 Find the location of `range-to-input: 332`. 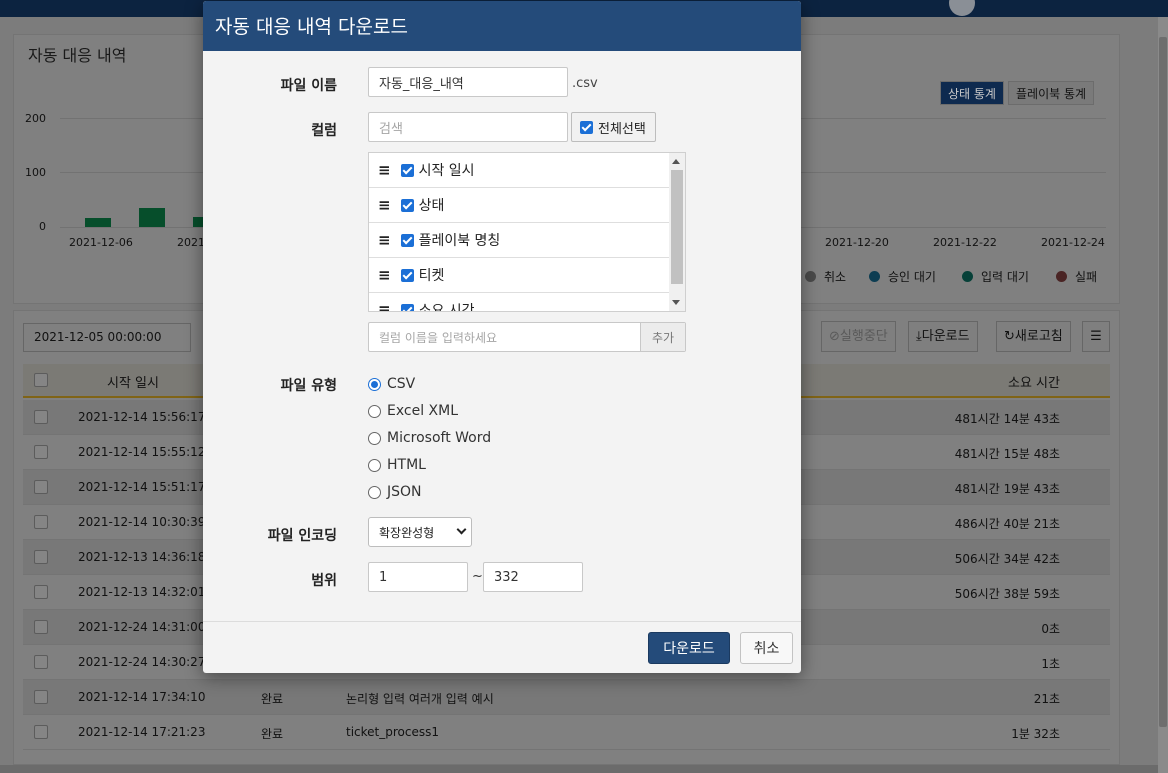

range-to-input: 332 is located at coordinates (533, 577).